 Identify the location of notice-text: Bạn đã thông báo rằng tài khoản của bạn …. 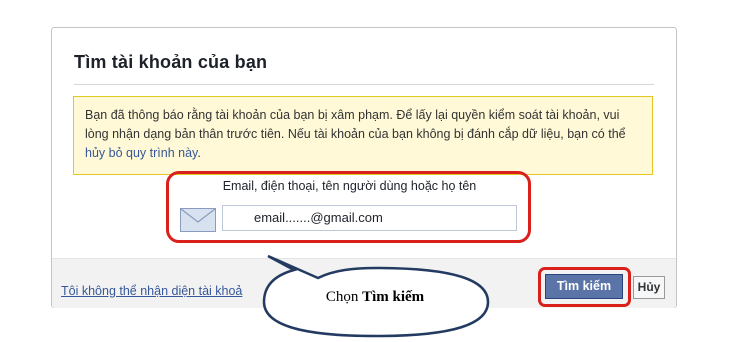
(355, 124).